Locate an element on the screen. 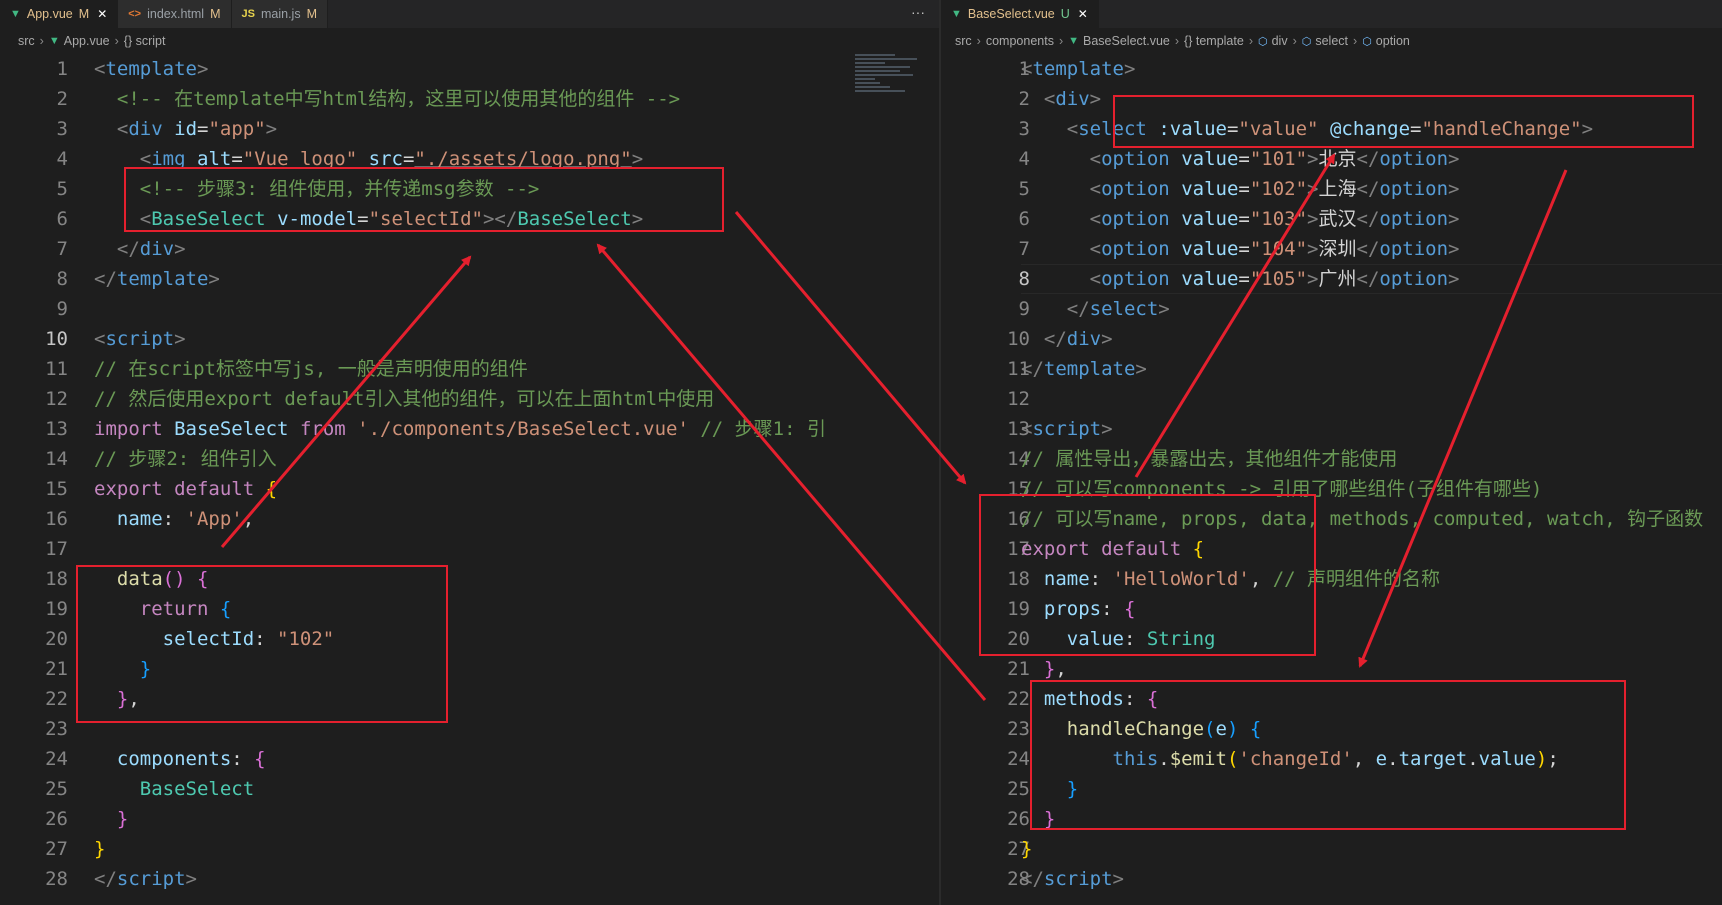  code-line: 4 <option value="101">北京</option> is located at coordinates (1331, 159).